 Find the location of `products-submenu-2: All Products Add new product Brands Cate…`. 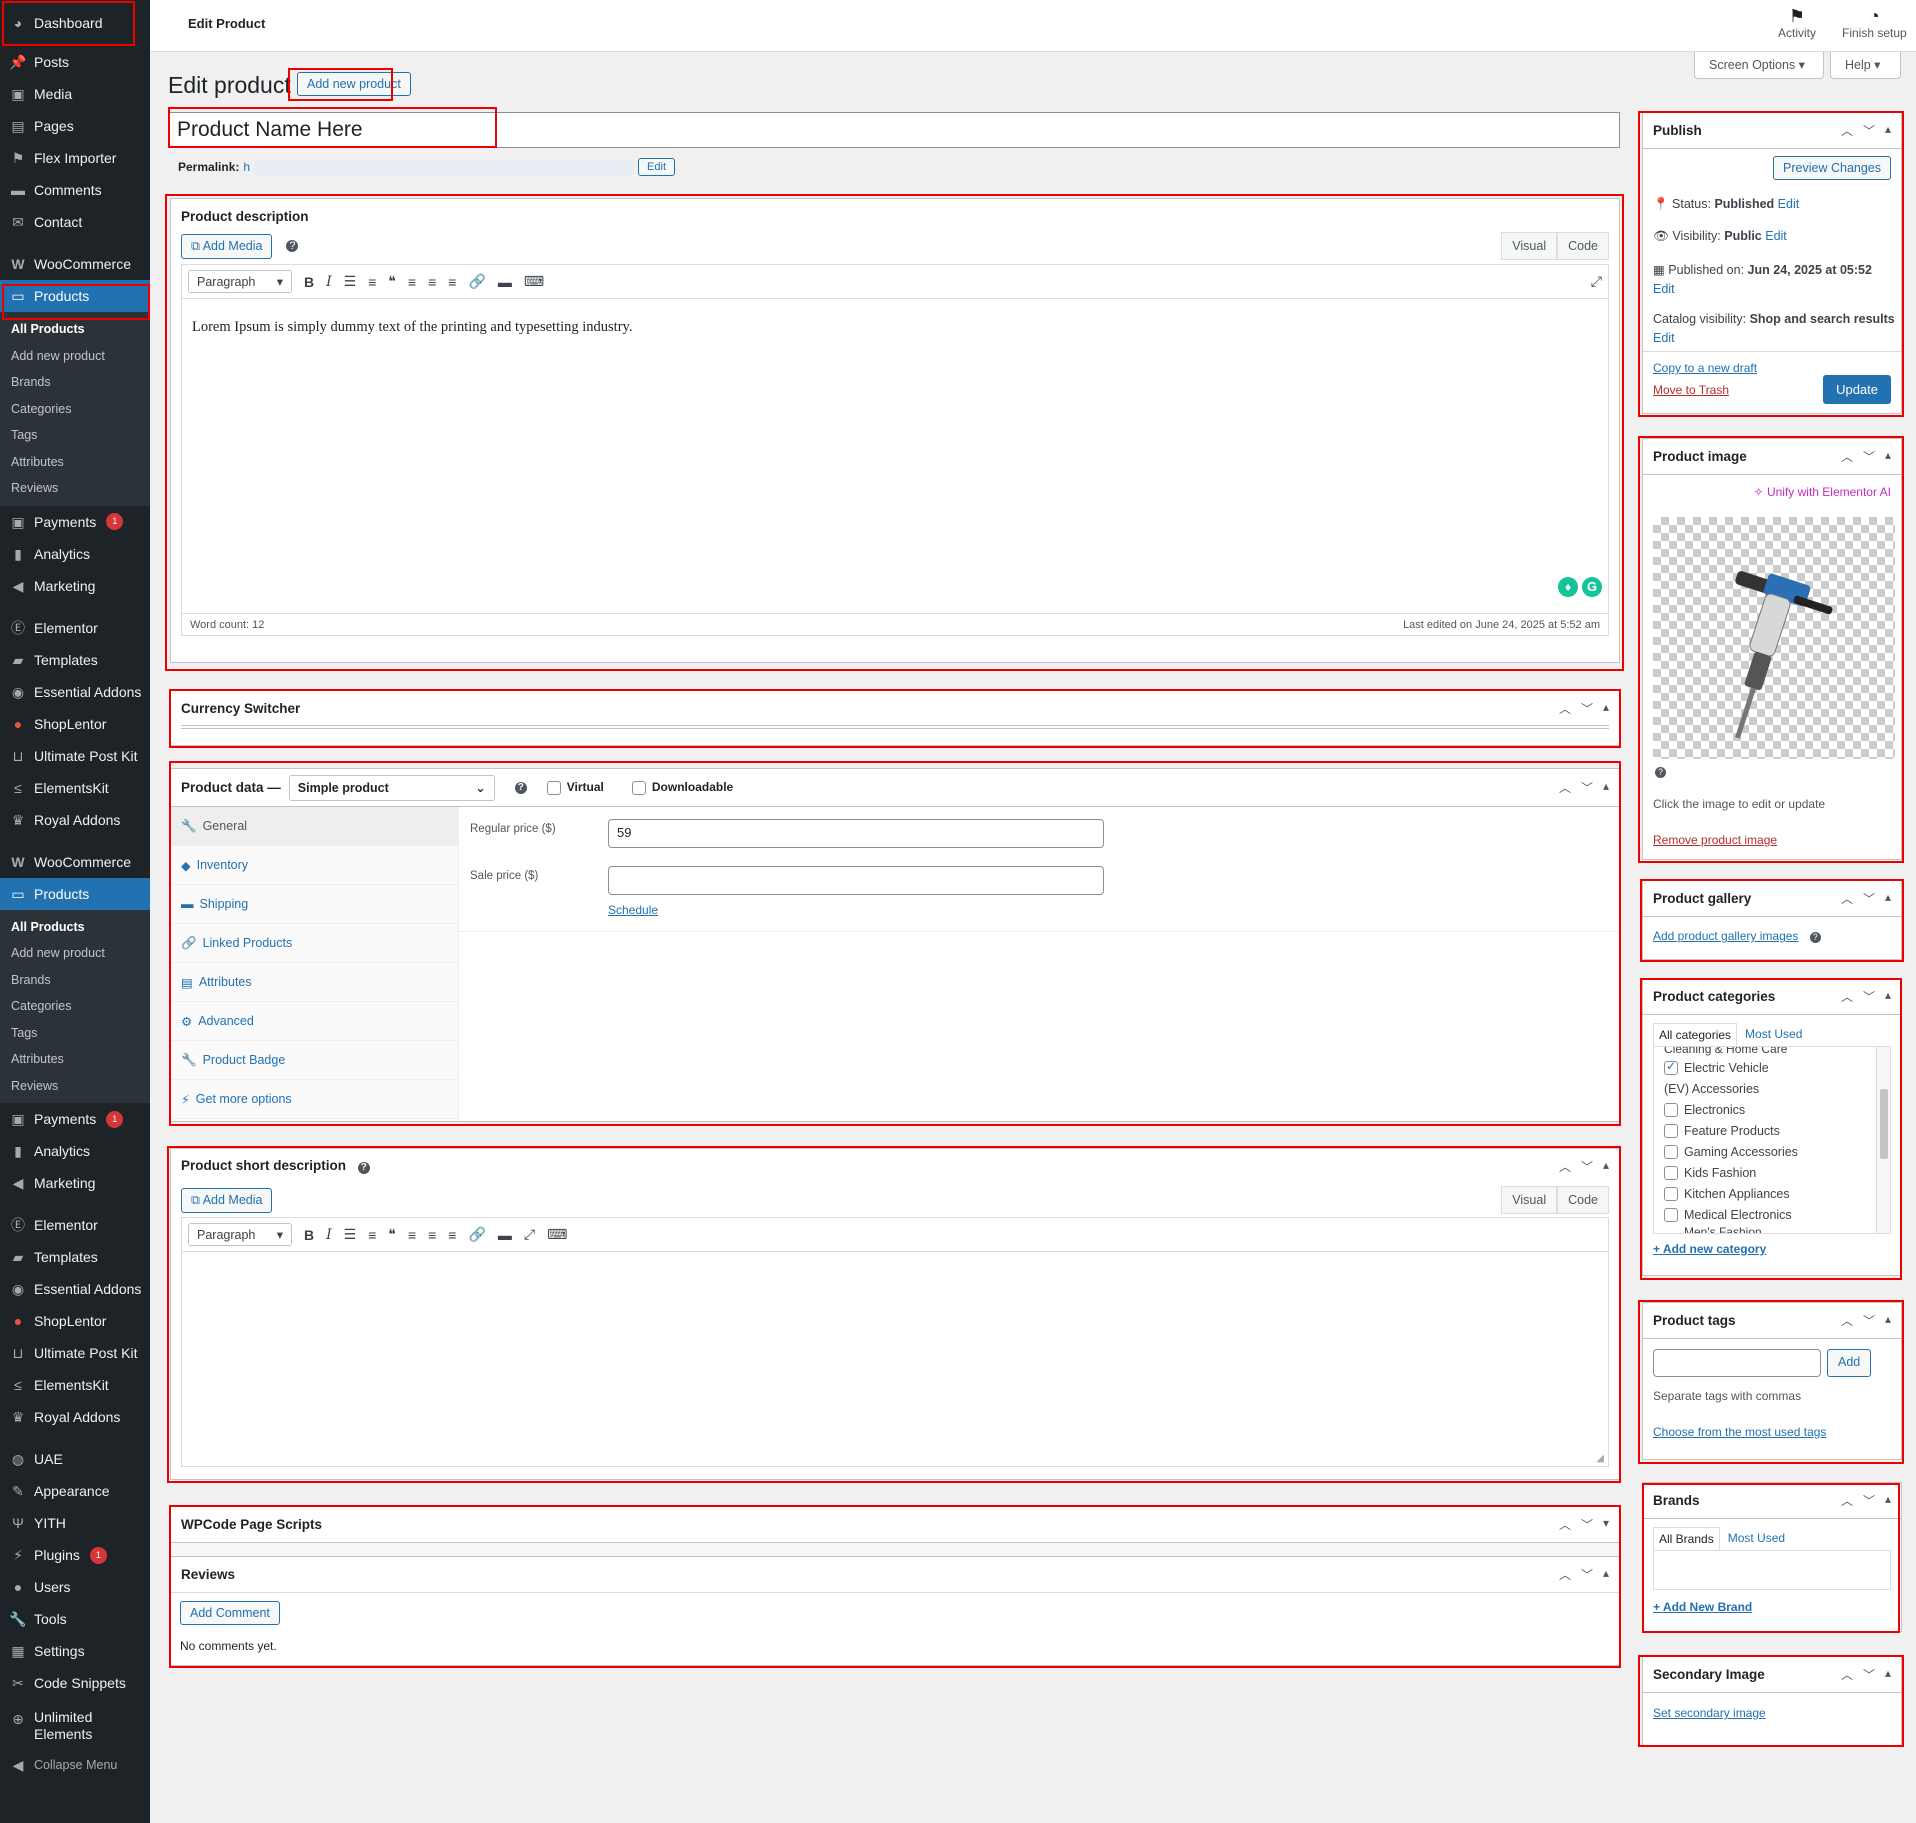

products-submenu-2: All Products Add new product Brands Cate… is located at coordinates (75, 1006).